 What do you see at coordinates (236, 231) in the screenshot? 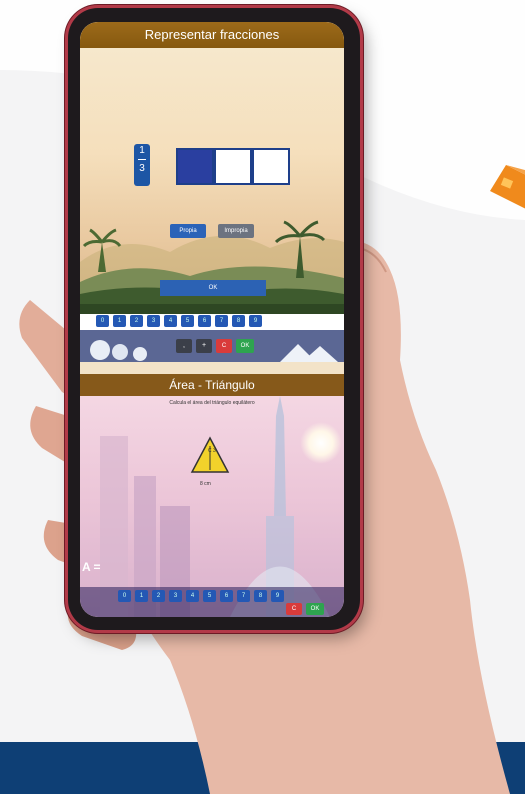
I see `improper-button: Impropia` at bounding box center [236, 231].